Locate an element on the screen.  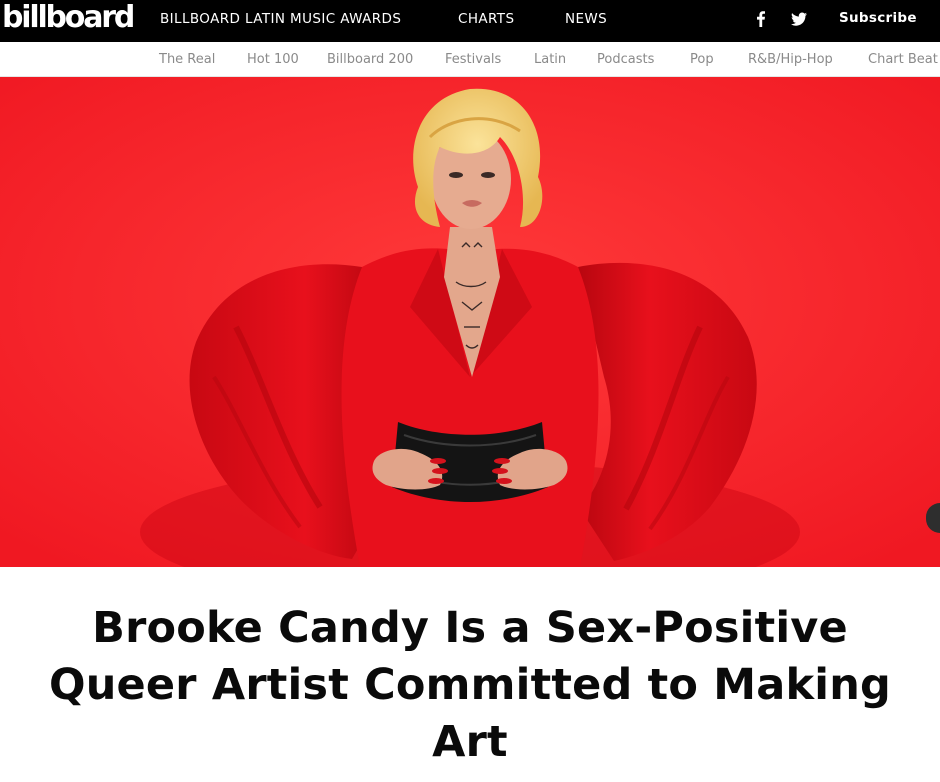
nav-charts: CHARTS is located at coordinates (486, 19).